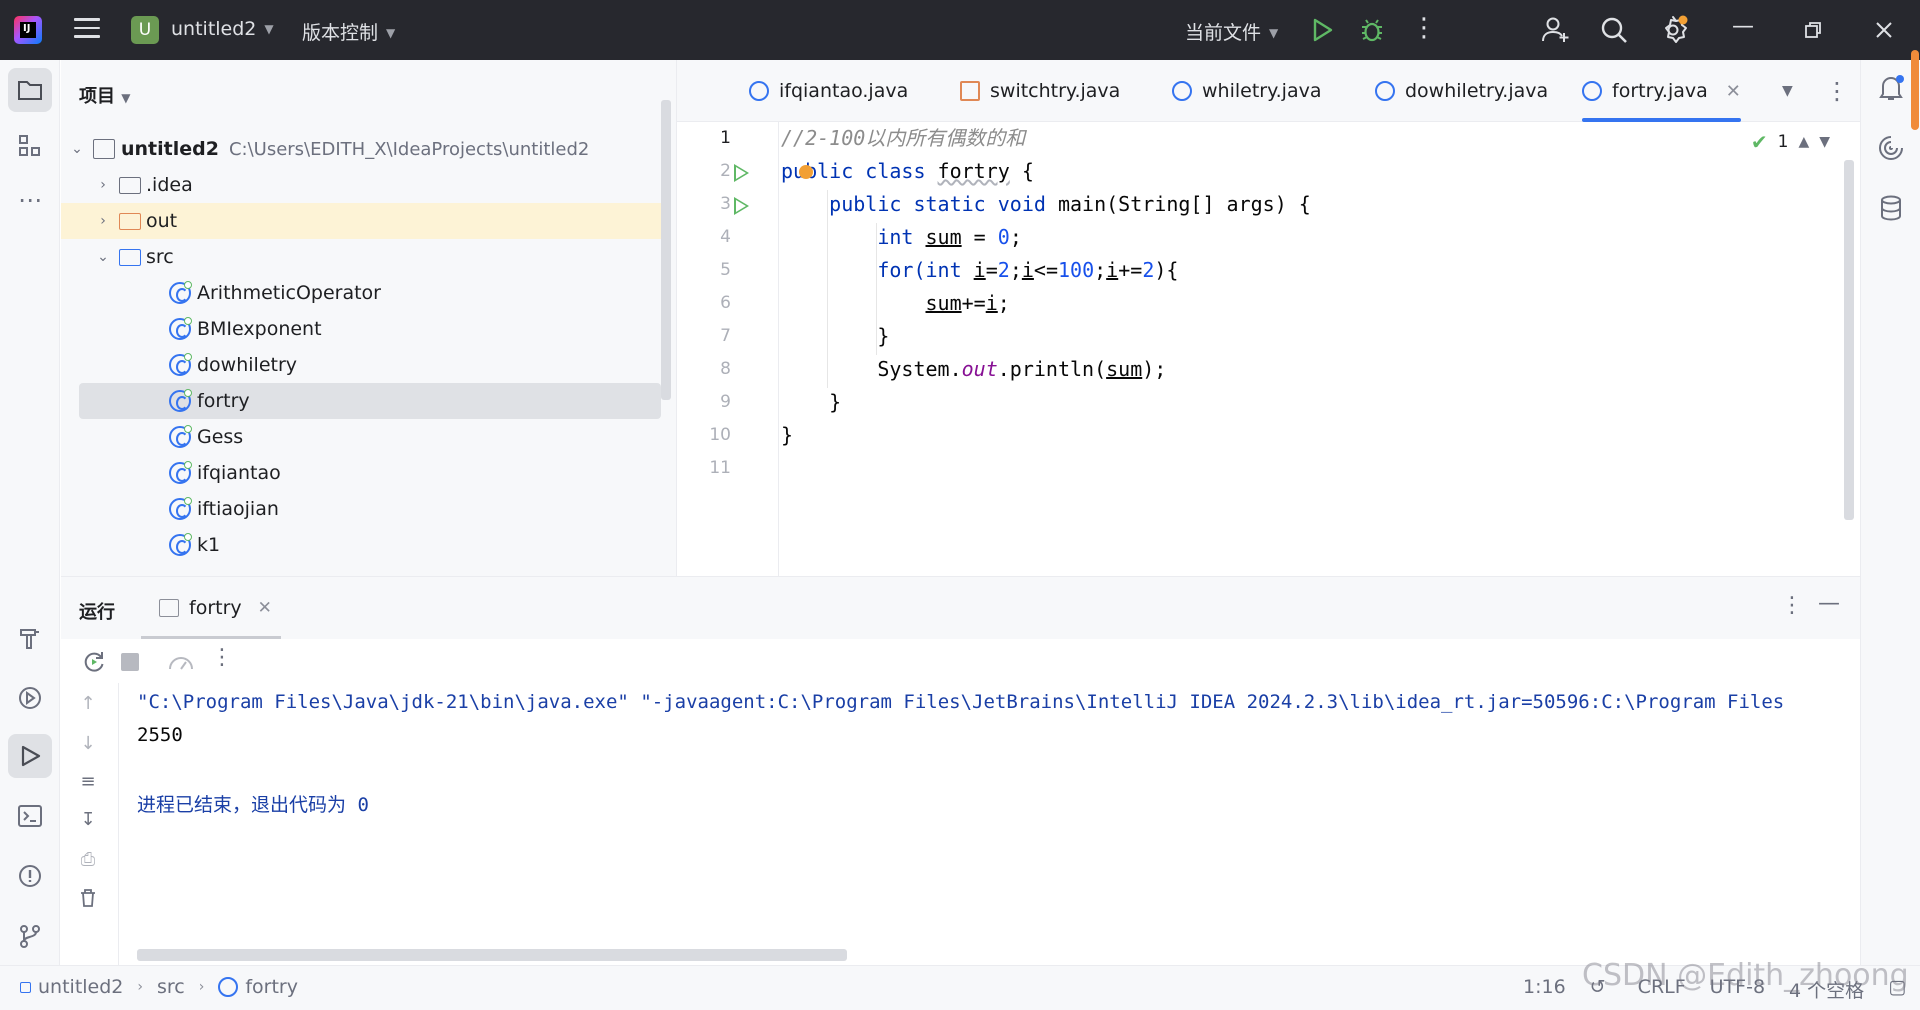 Image resolution: width=1920 pixels, height=1010 pixels. I want to click on project-tool-icon, so click(30, 90).